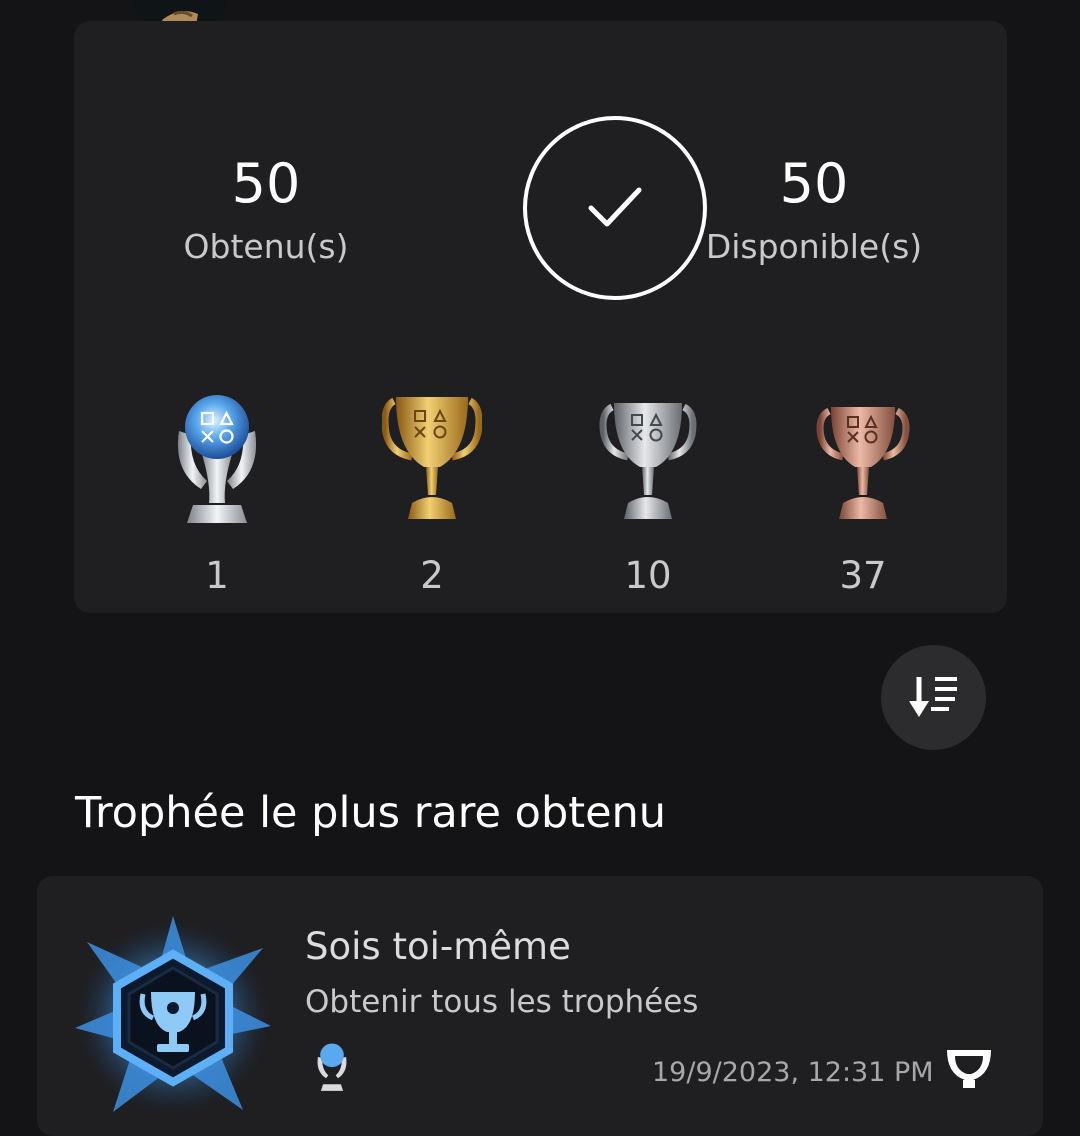 The height and width of the screenshot is (1136, 1080). I want to click on trophy-count-silver: 10, so click(648, 496).